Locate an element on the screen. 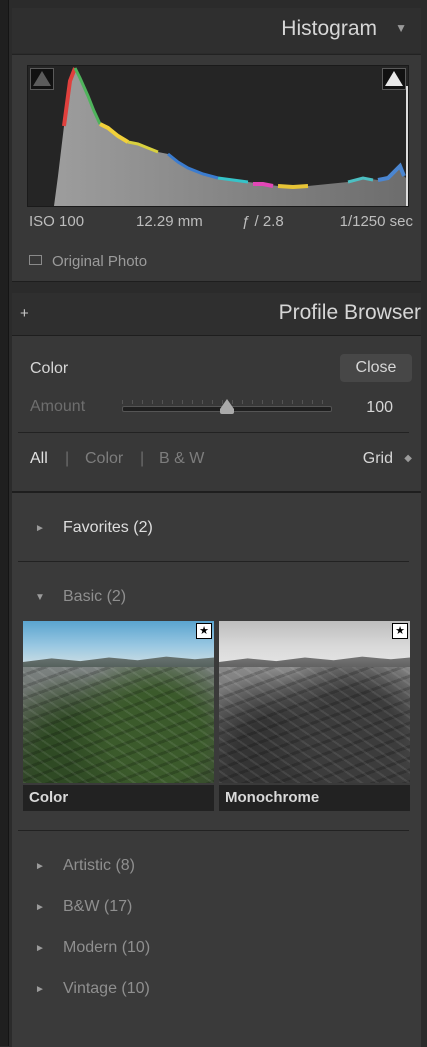 The image size is (427, 1047). current-profile-name: Color is located at coordinates (49, 368).